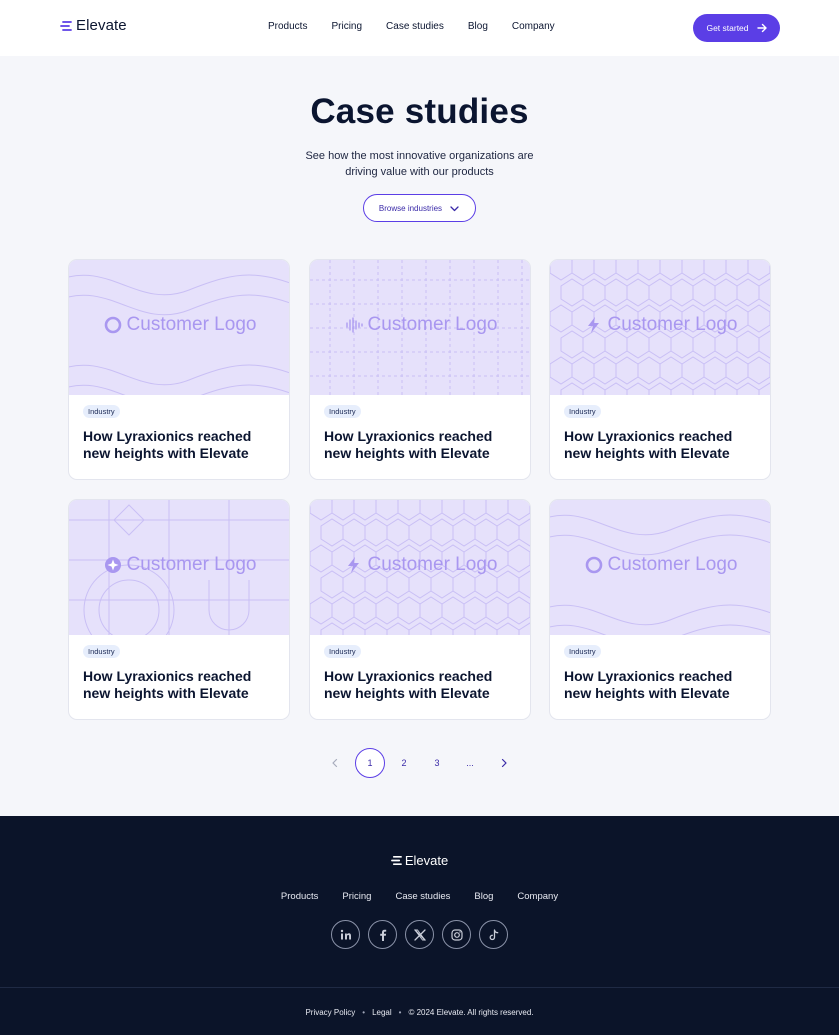 The image size is (839, 1035). What do you see at coordinates (415, 26) in the screenshot?
I see `nav-item-case-studies: Case studies` at bounding box center [415, 26].